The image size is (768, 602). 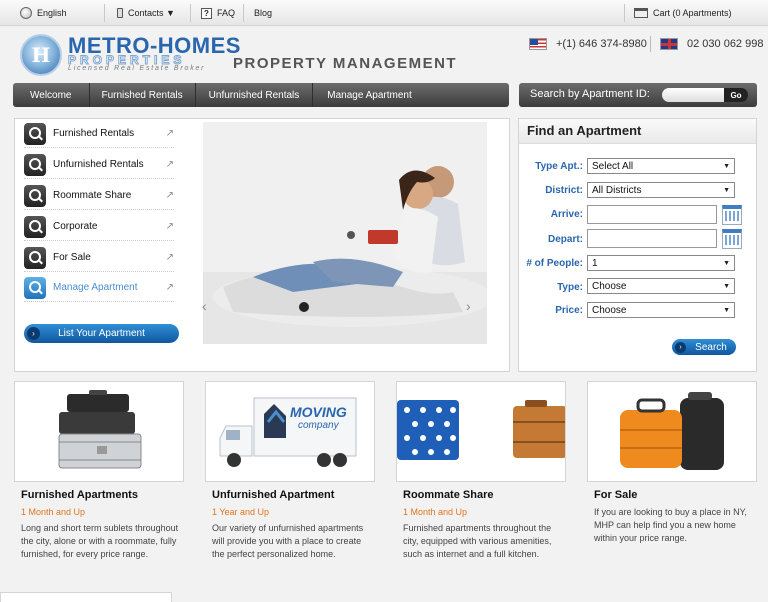 I want to click on sidebar-item-label: Roommate Share, so click(x=92, y=195).